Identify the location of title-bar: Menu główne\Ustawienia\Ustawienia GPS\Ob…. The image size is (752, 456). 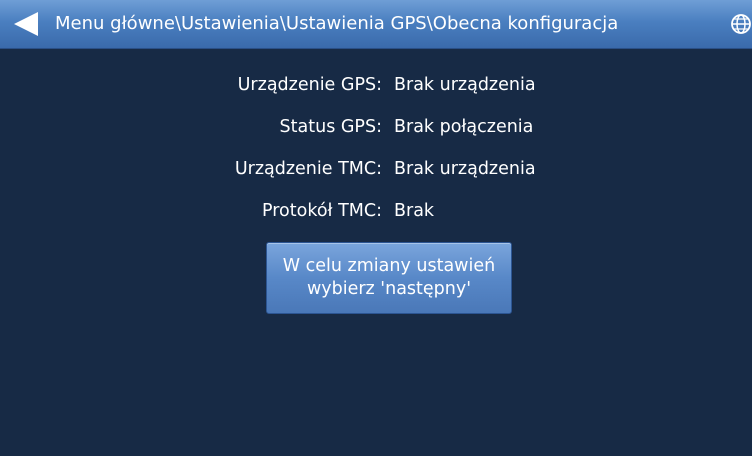
(376, 24).